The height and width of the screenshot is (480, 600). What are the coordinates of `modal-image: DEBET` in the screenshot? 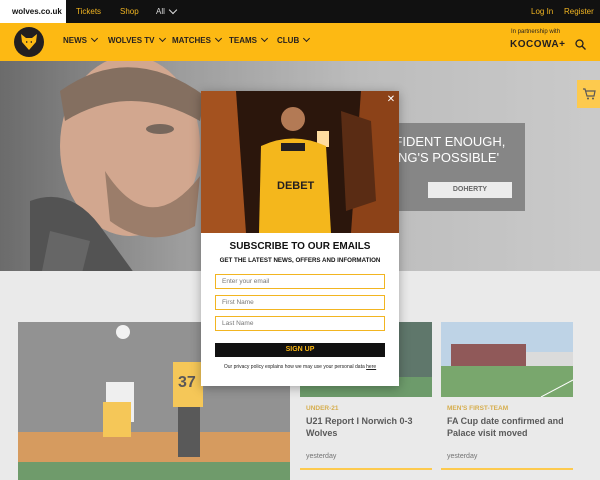 It's located at (300, 162).